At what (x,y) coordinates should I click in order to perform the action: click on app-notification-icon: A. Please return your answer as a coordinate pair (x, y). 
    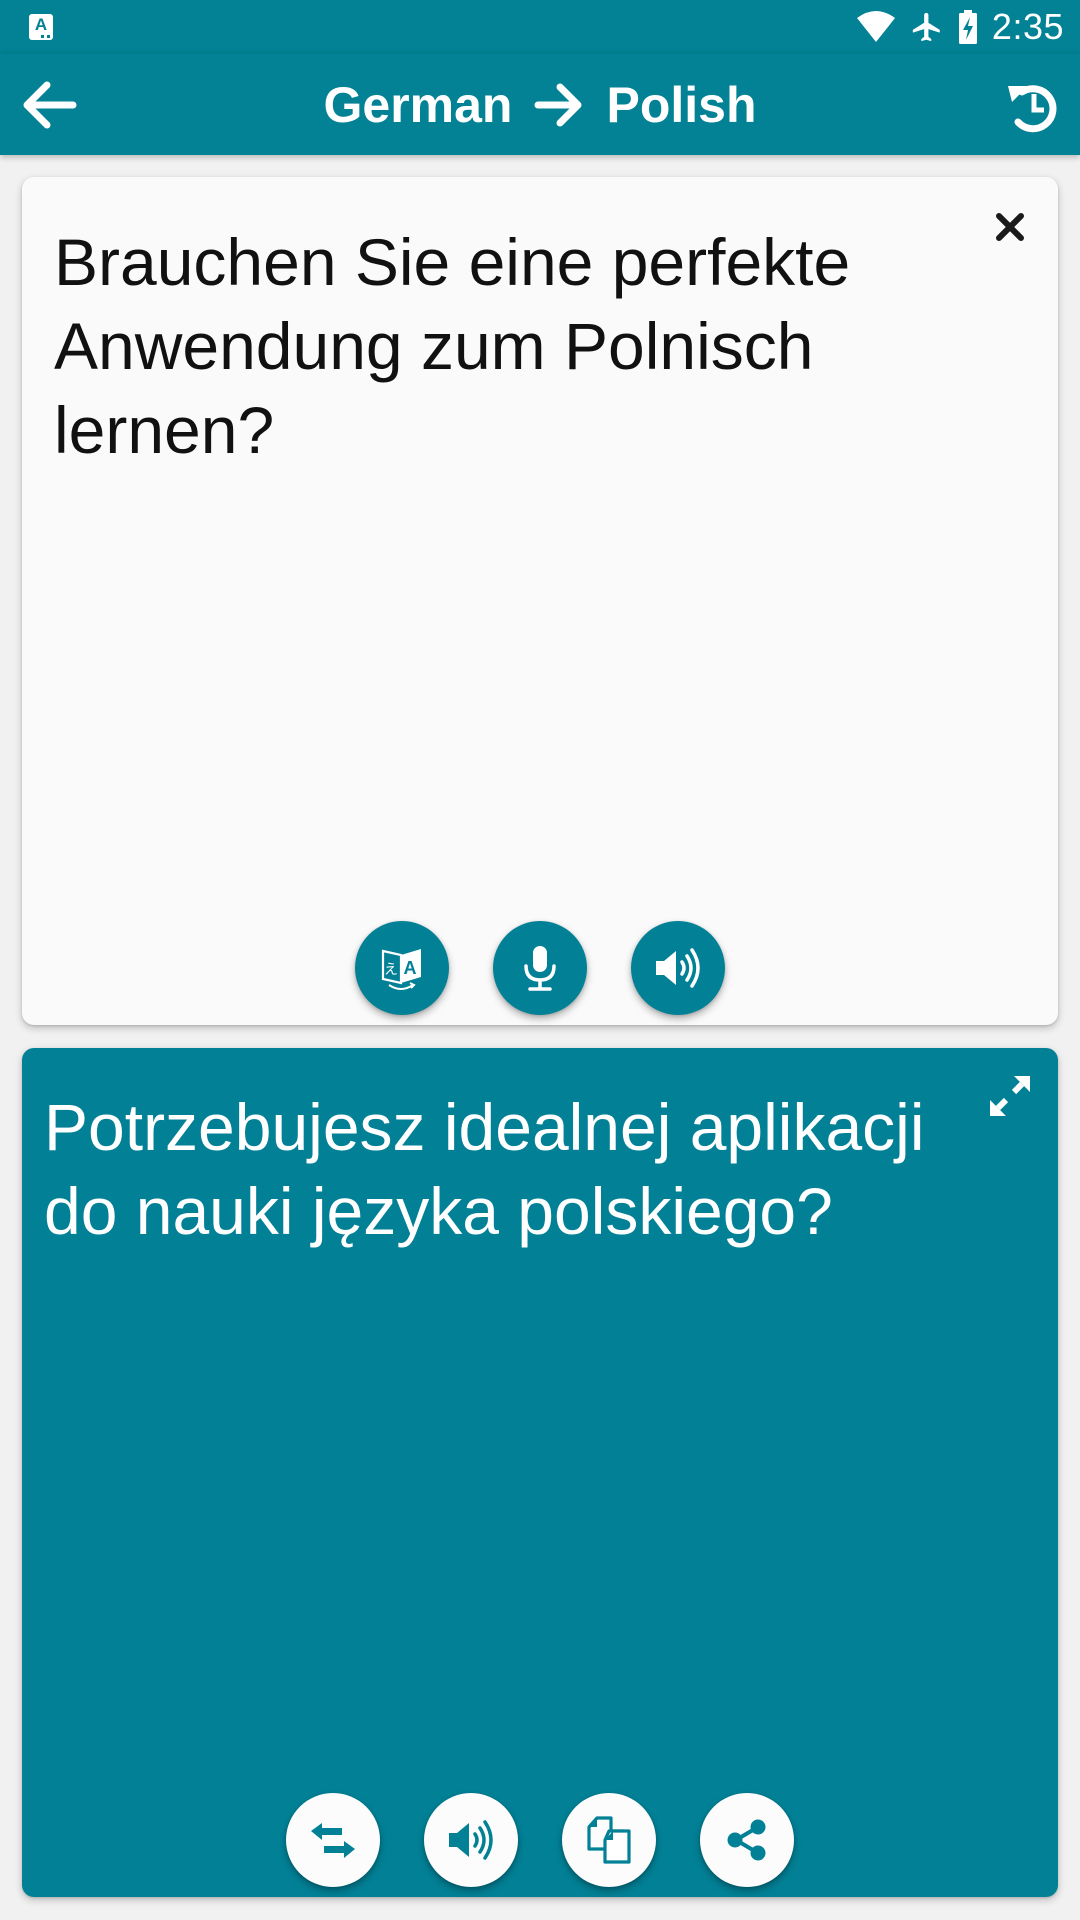
    Looking at the image, I should click on (41, 27).